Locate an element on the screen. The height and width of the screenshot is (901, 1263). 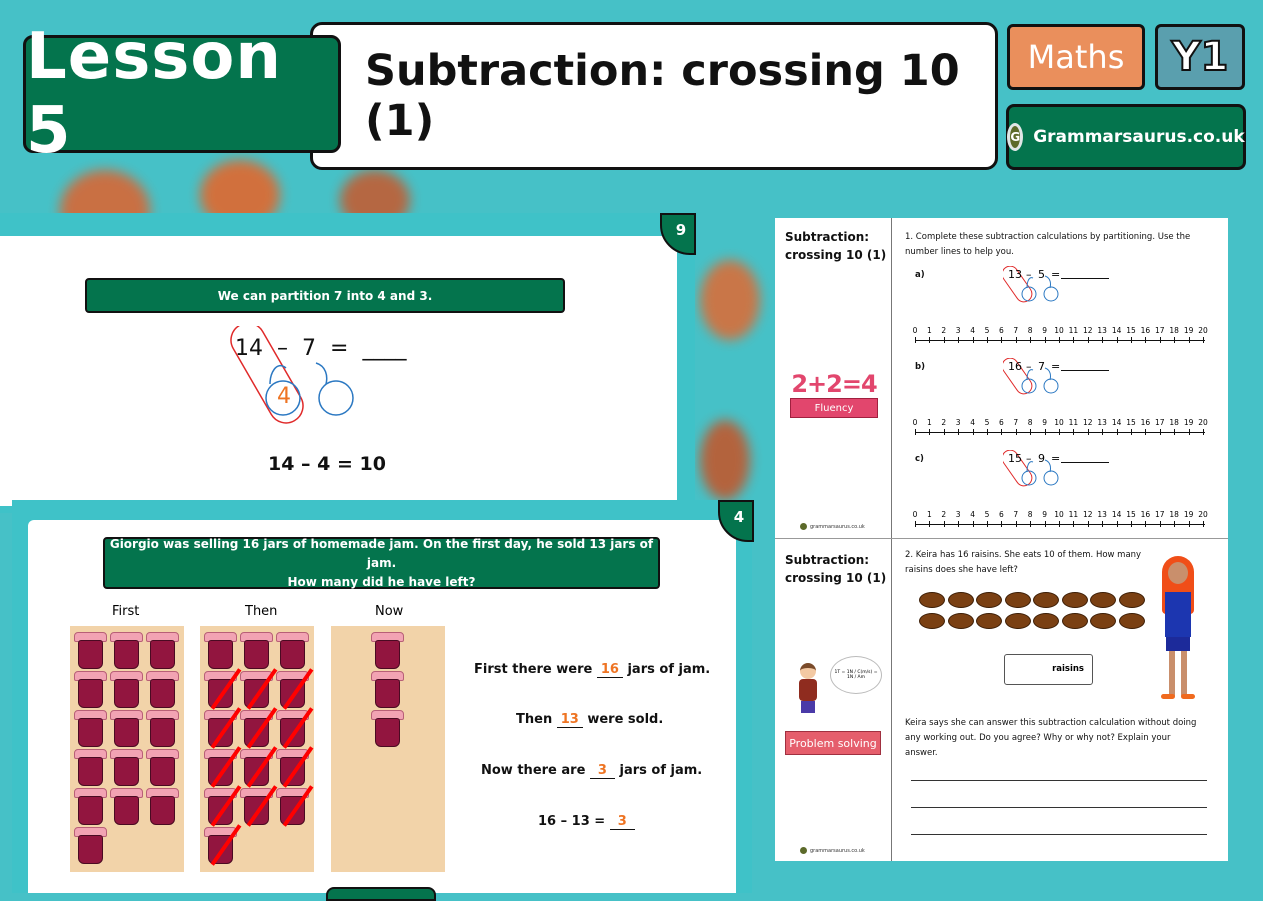
year-badge: Y1 is located at coordinates (1200, 57).